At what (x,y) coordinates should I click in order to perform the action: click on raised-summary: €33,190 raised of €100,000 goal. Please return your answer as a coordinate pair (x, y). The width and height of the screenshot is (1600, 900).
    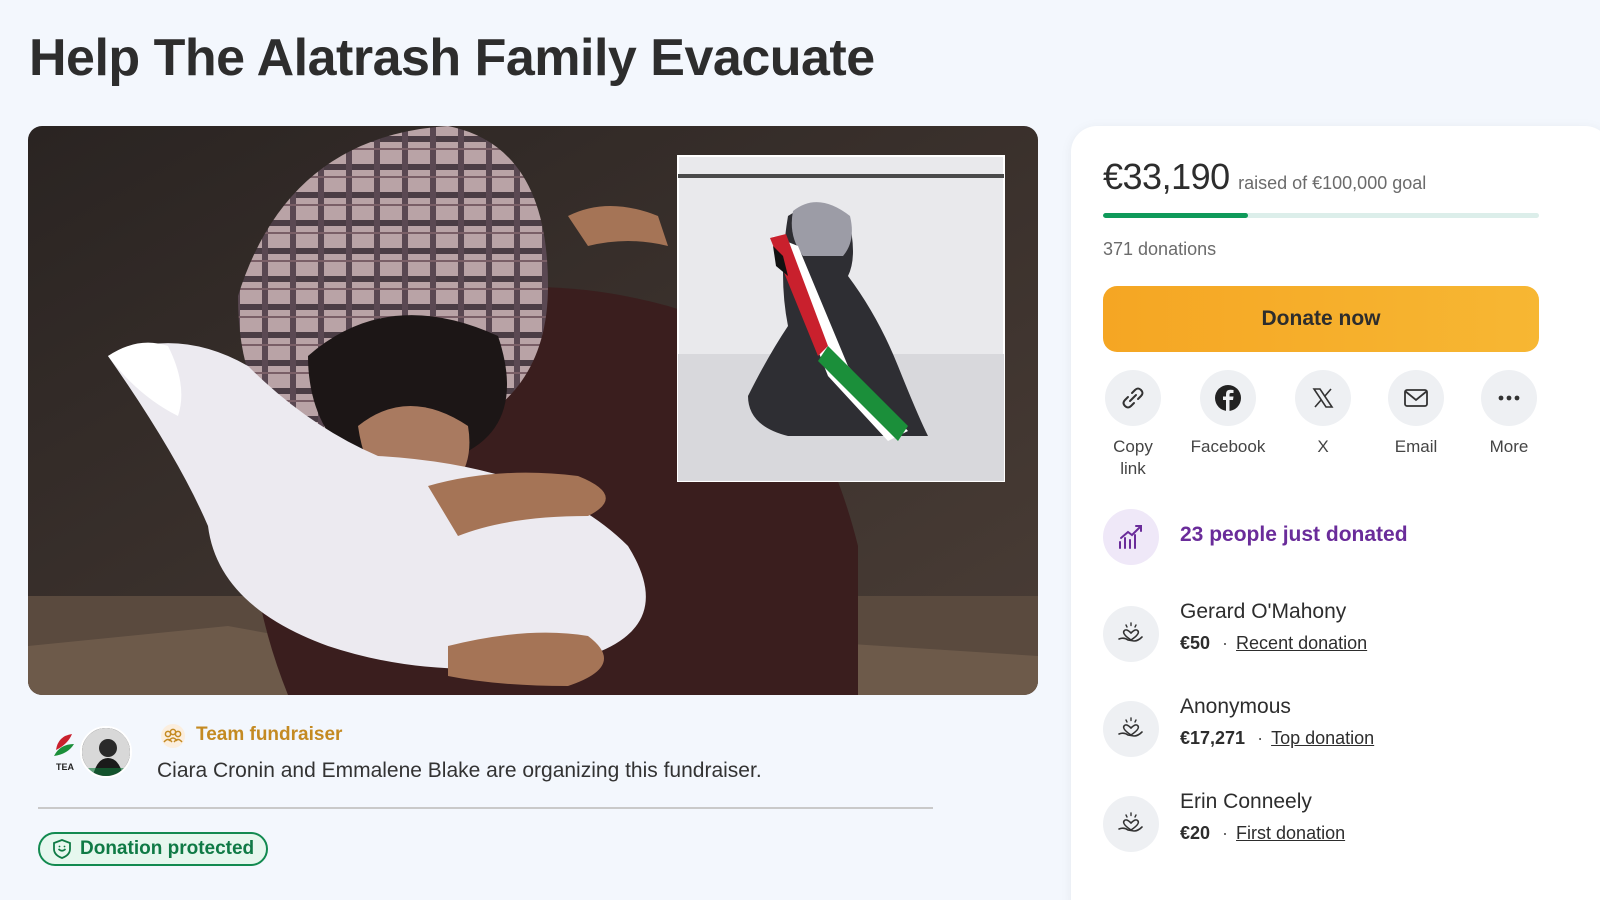
    Looking at the image, I should click on (1264, 177).